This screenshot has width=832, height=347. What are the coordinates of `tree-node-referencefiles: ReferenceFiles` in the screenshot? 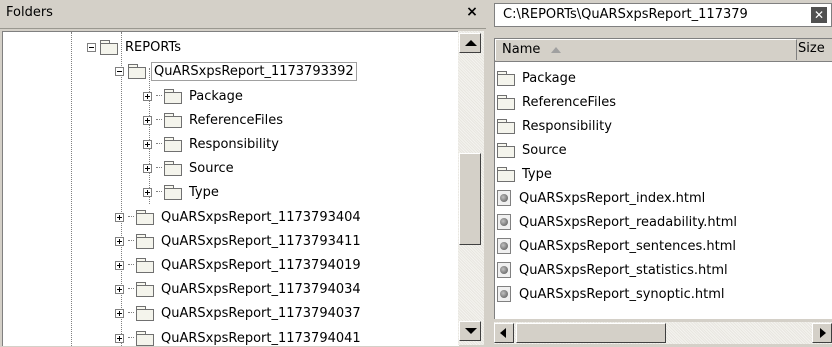 It's located at (214, 120).